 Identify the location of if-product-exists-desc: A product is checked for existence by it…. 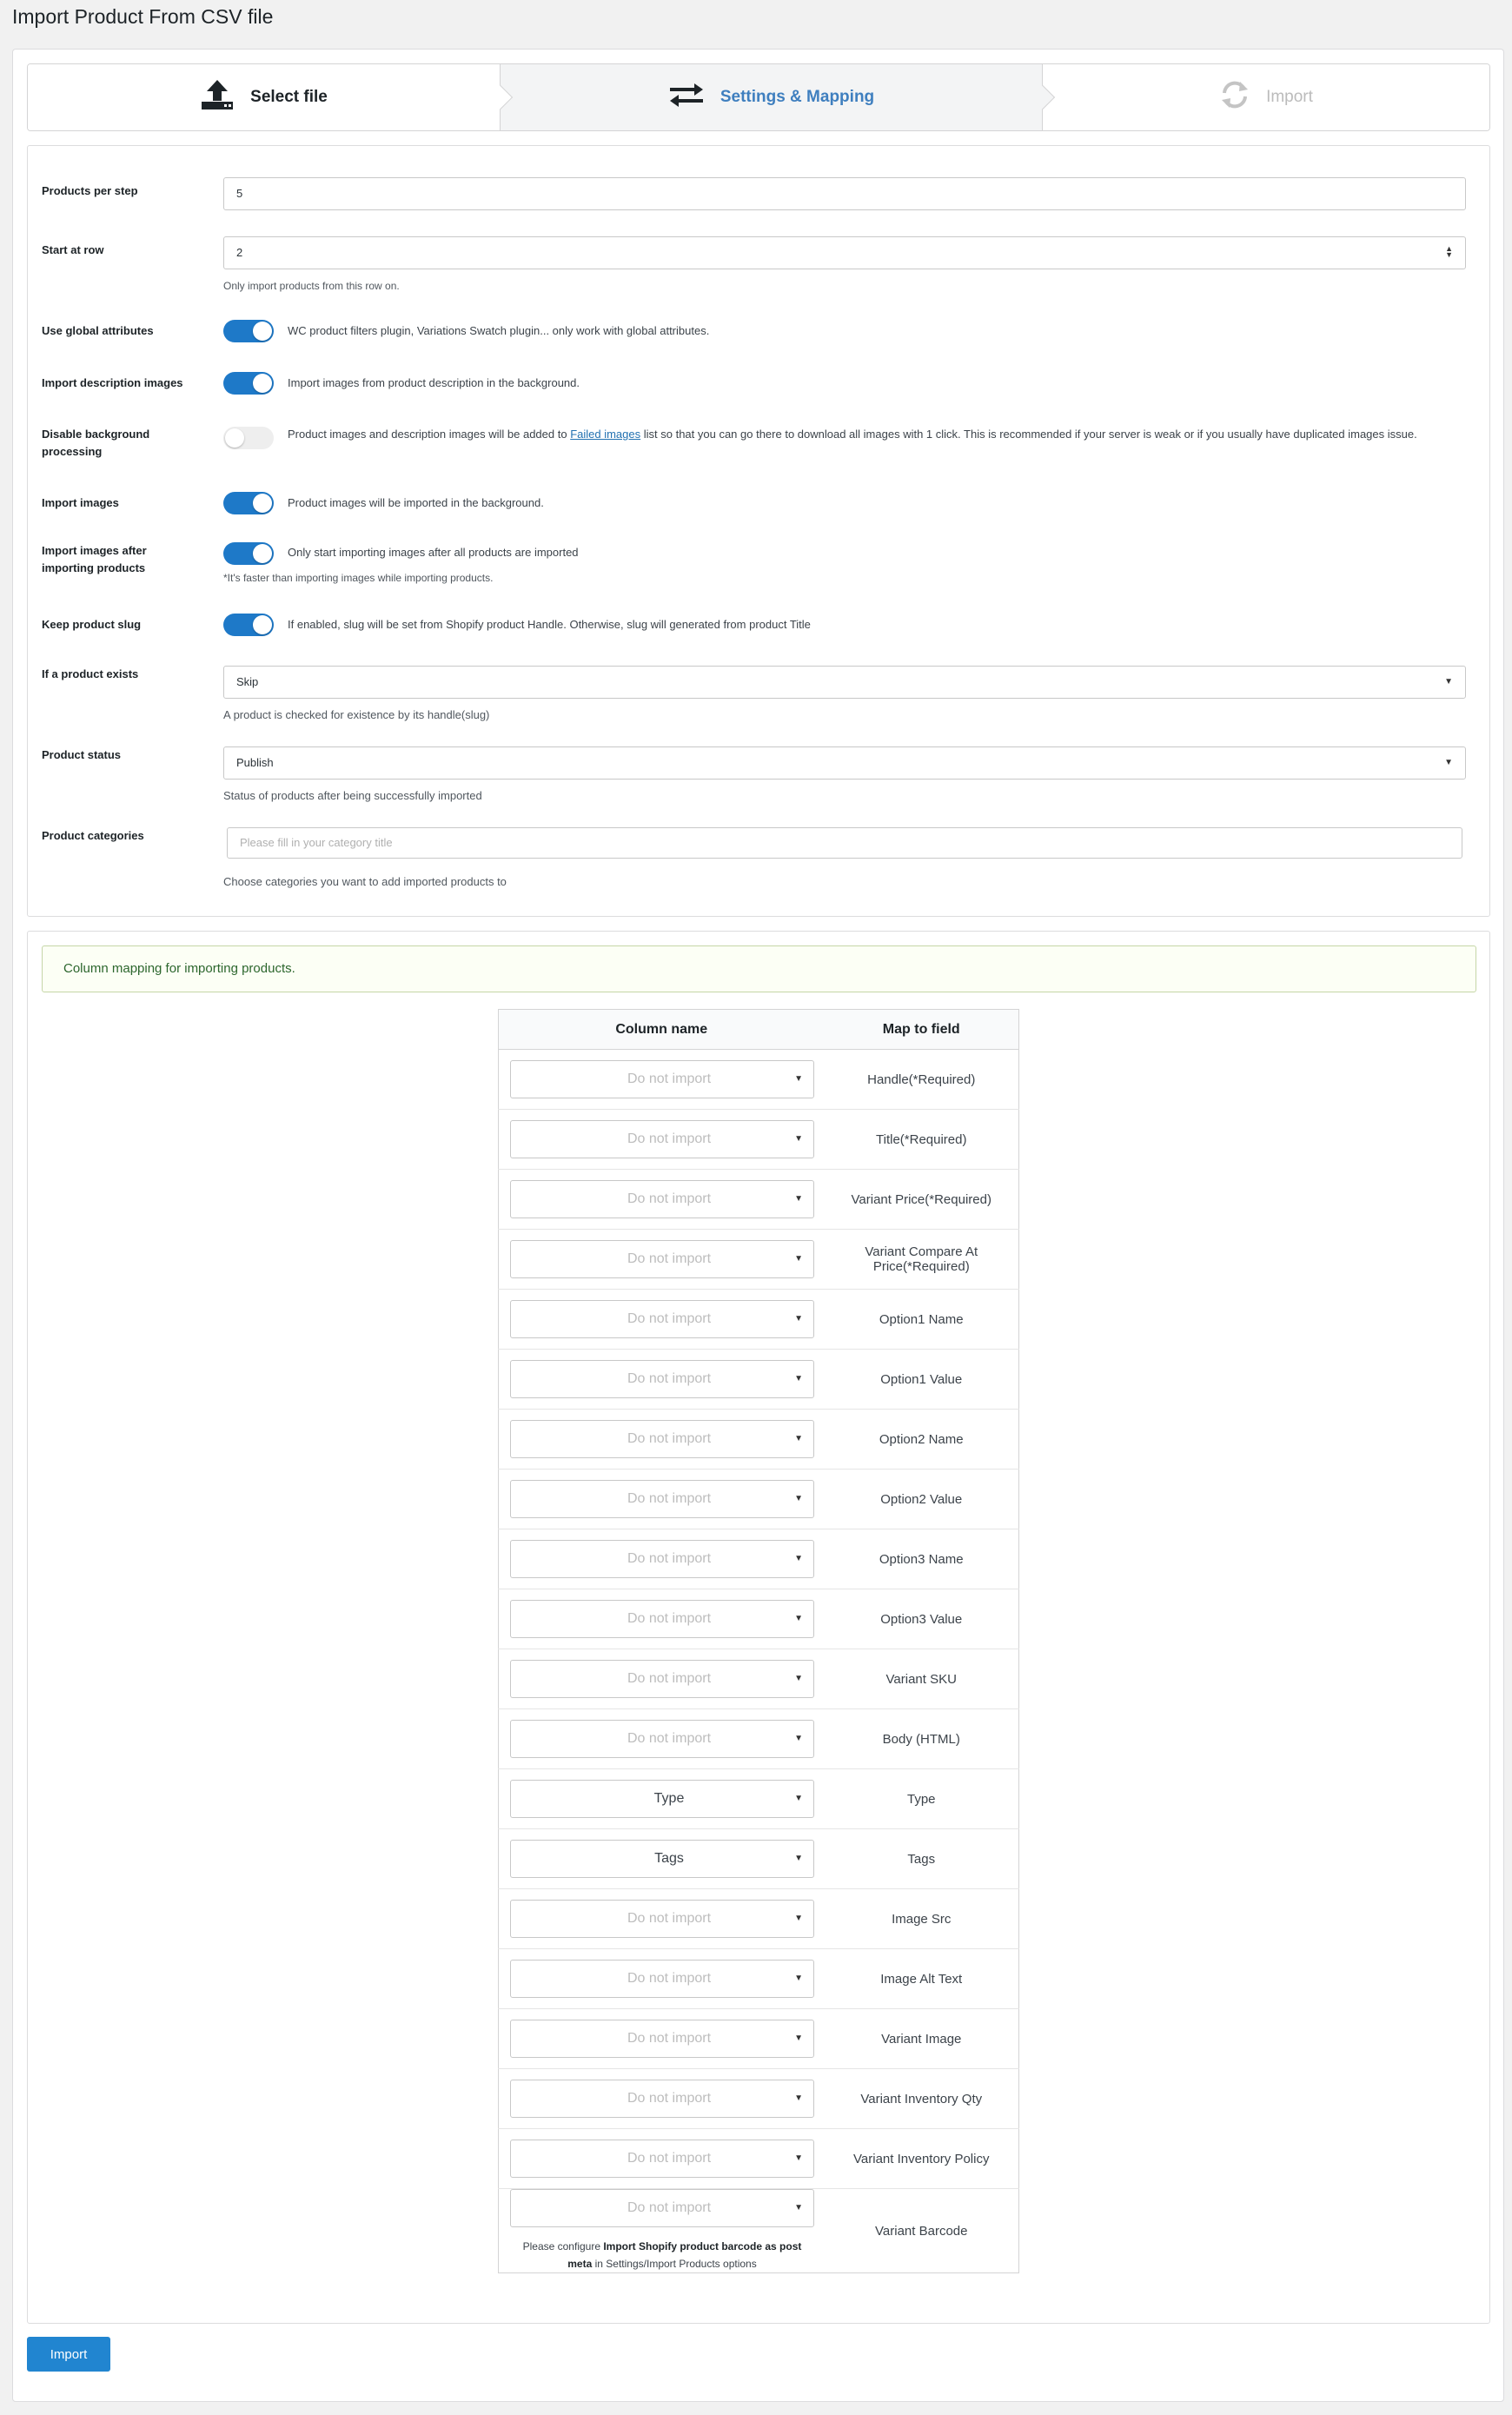
(356, 714).